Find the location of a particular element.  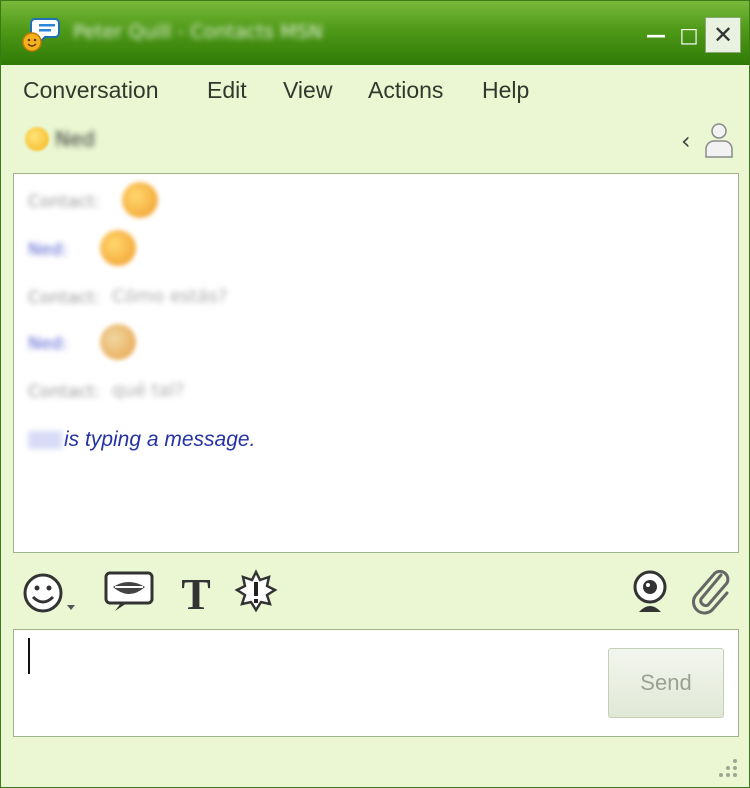

compose-toolbar: T is located at coordinates (375, 592).